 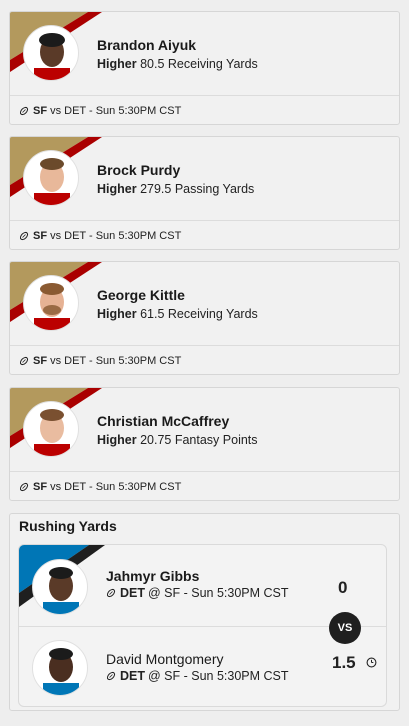 I want to click on pick-stat: Passing Yards, so click(x=214, y=189).